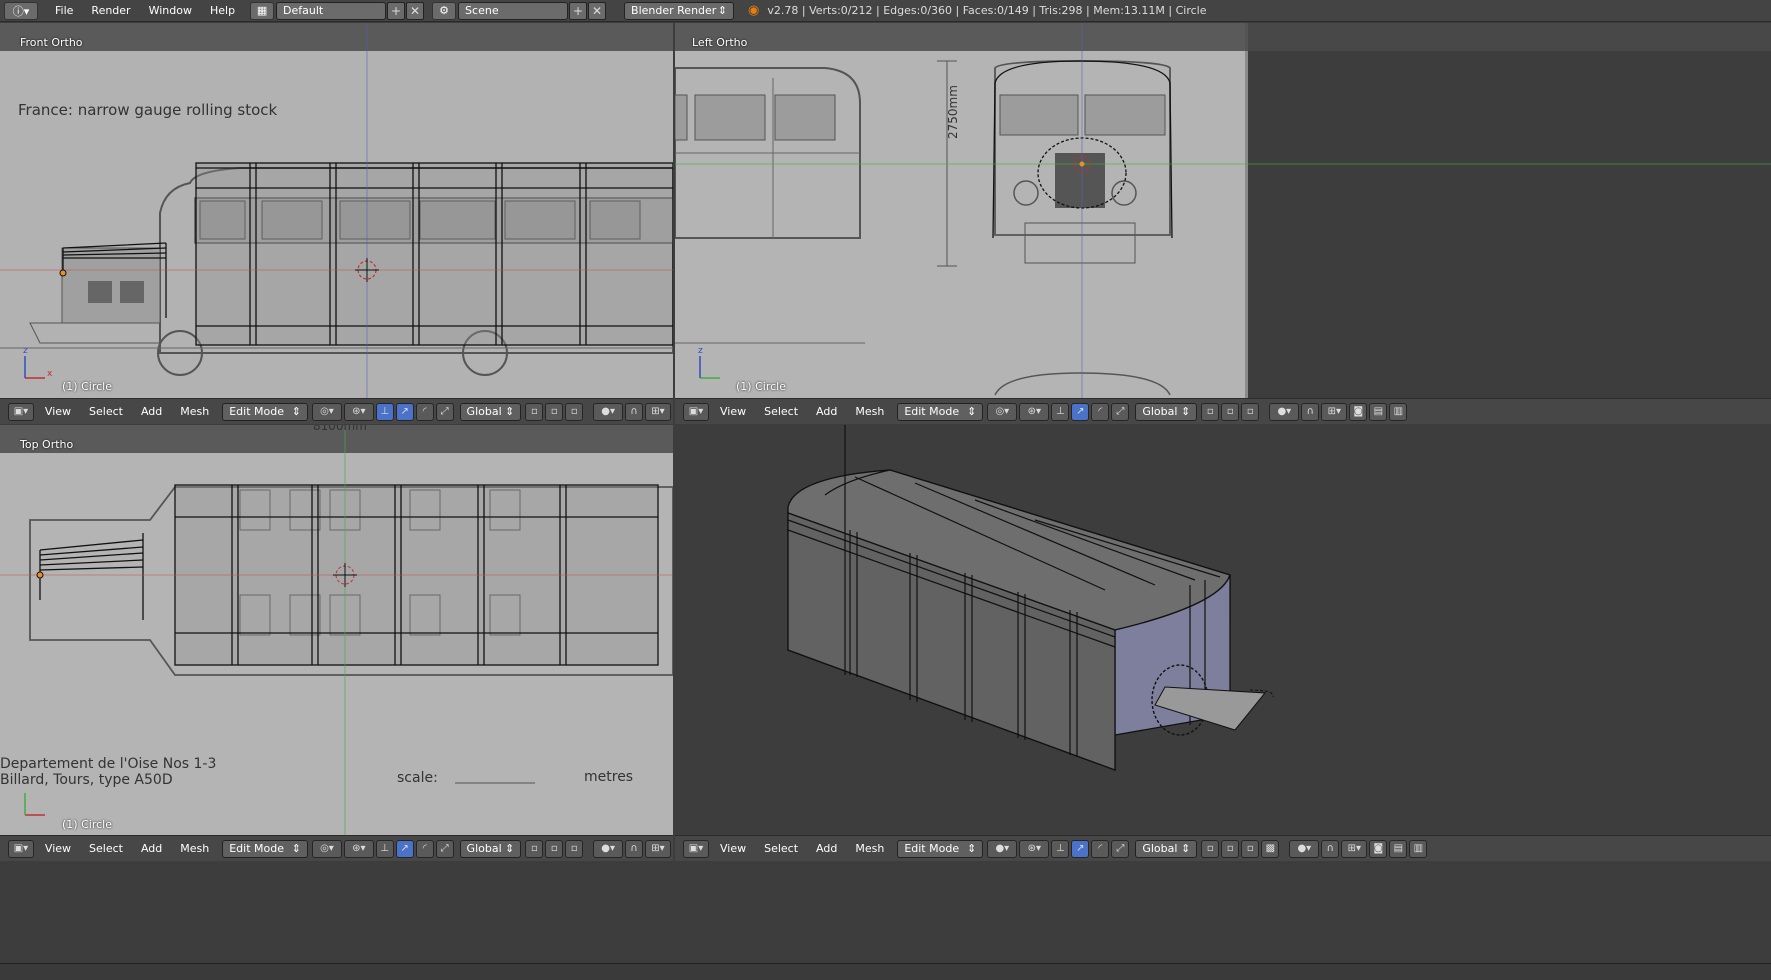 This screenshot has width=1771, height=980. What do you see at coordinates (262, 10) in the screenshot?
I see `screen-layout-button: ▦` at bounding box center [262, 10].